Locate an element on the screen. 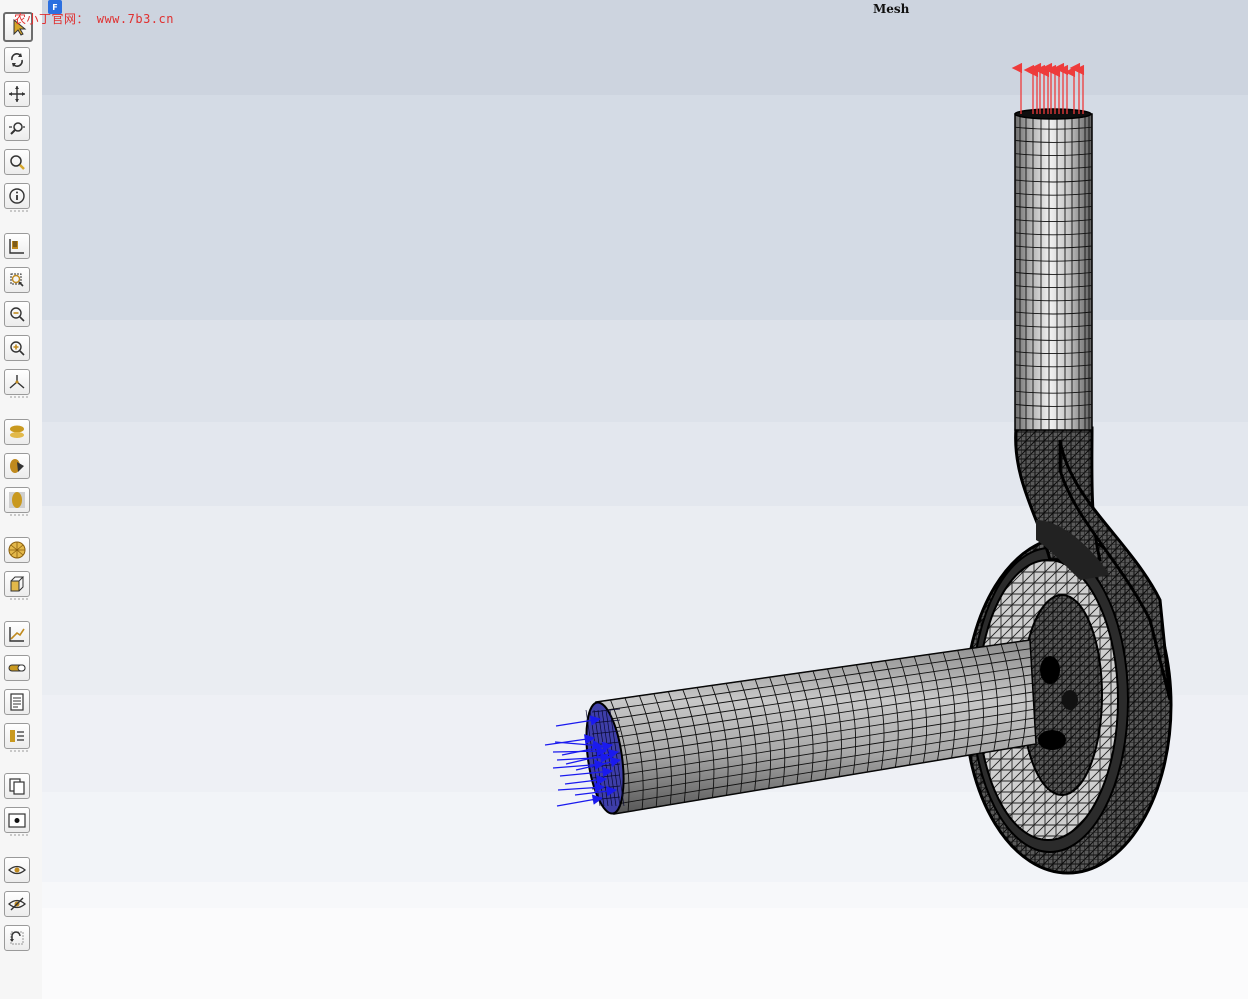  info-button is located at coordinates (17, 196).